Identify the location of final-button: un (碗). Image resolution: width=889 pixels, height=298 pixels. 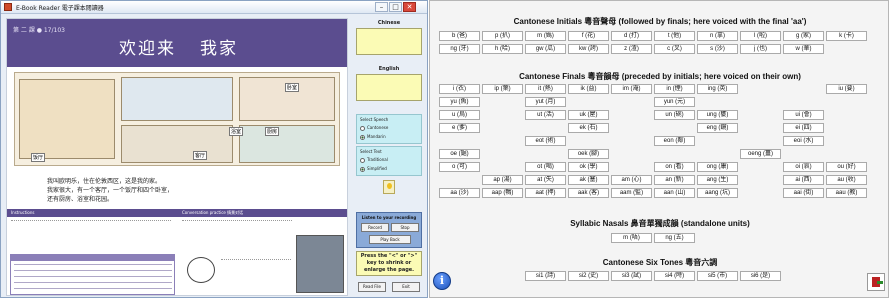
(674, 115).